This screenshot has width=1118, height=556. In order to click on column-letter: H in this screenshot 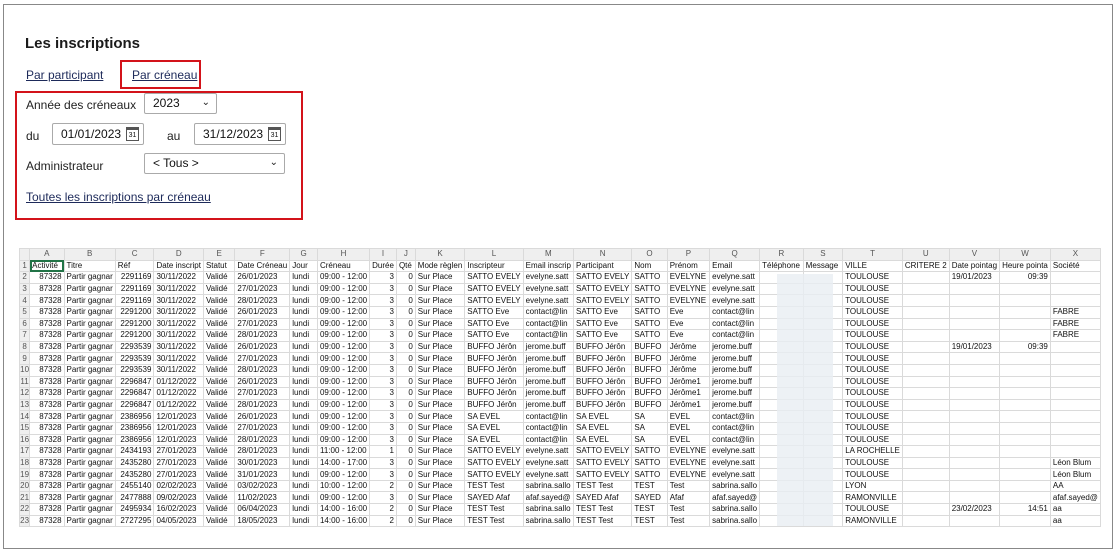, I will do `click(343, 254)`.